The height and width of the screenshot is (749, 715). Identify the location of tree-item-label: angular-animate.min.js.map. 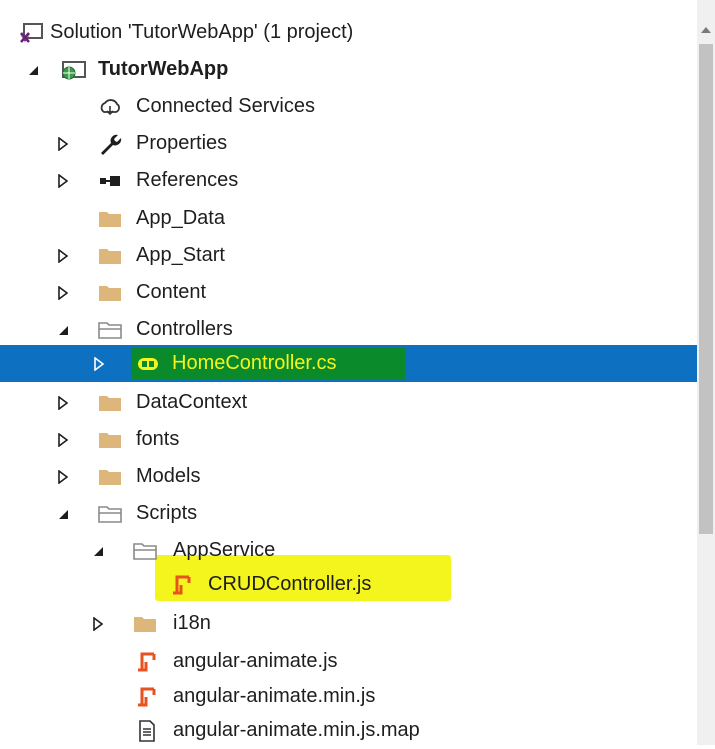
(296, 730).